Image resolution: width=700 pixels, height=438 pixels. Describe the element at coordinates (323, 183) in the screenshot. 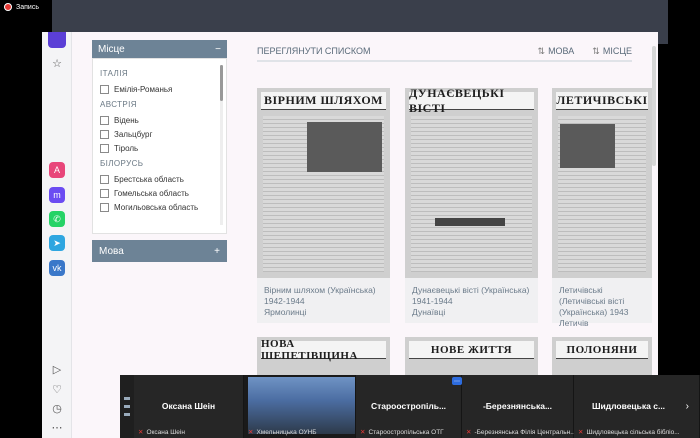

I see `newspaper-scan: ВІРНИМ ШЛЯХОМ` at that location.